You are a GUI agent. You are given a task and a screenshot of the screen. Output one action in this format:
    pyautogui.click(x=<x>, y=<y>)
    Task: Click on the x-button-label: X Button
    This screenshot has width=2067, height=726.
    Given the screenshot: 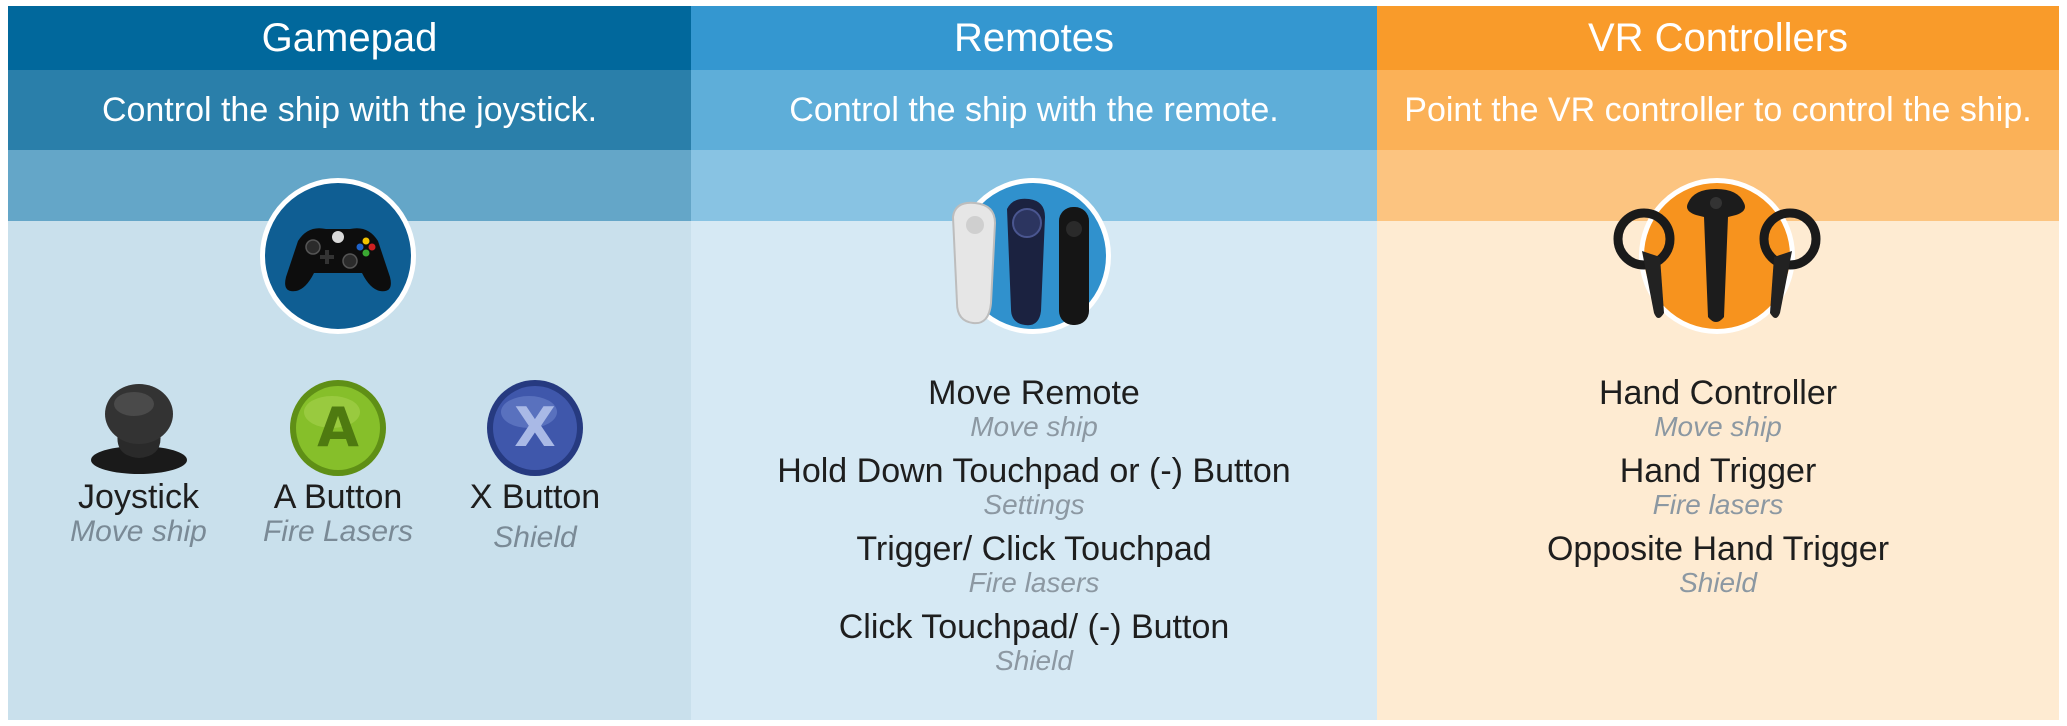 What is the action you would take?
    pyautogui.click(x=535, y=497)
    